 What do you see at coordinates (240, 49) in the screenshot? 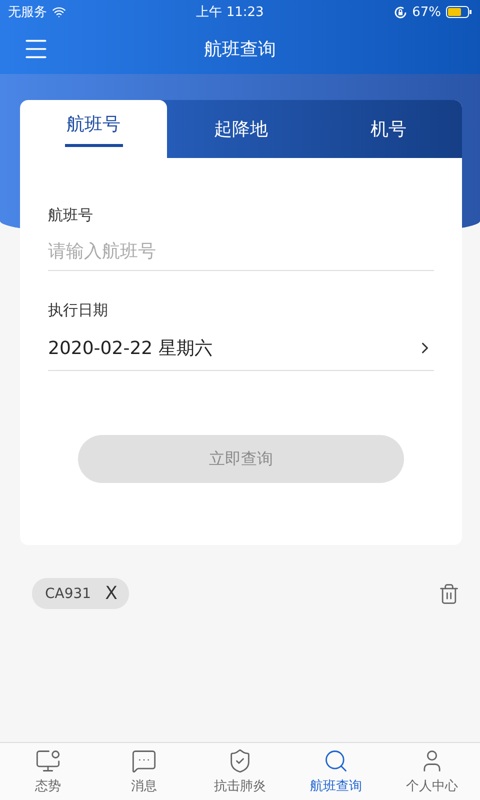
I see `page-title: 航班查询` at bounding box center [240, 49].